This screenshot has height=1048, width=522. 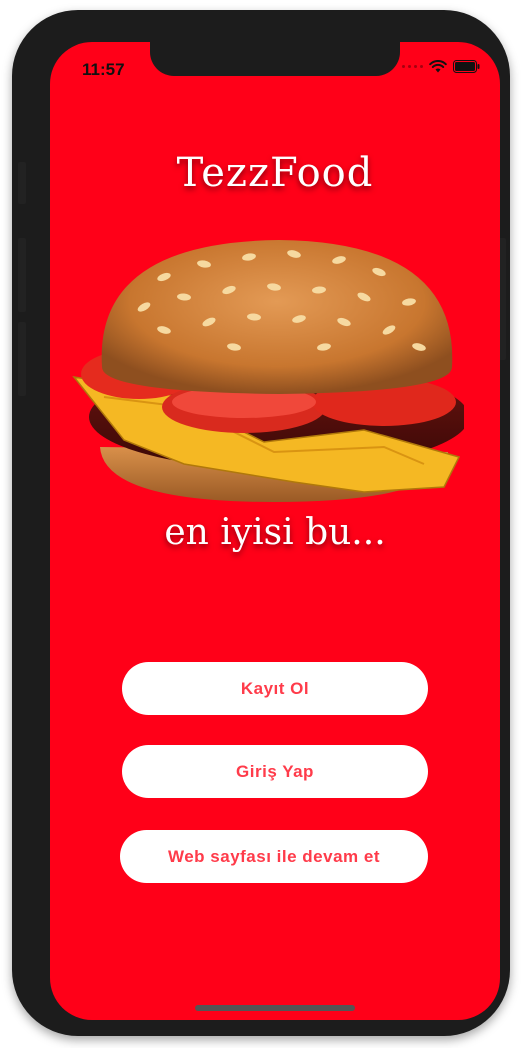 I want to click on web-continue-button: Web sayfası ile devam et, so click(x=274, y=856).